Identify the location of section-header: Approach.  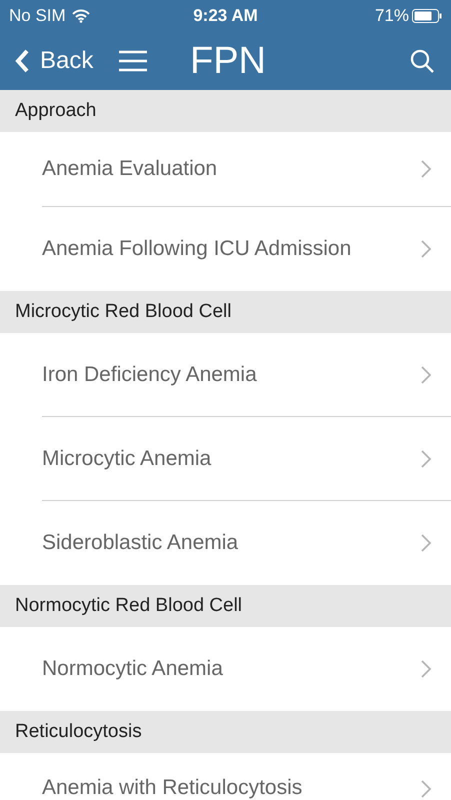
(225, 111).